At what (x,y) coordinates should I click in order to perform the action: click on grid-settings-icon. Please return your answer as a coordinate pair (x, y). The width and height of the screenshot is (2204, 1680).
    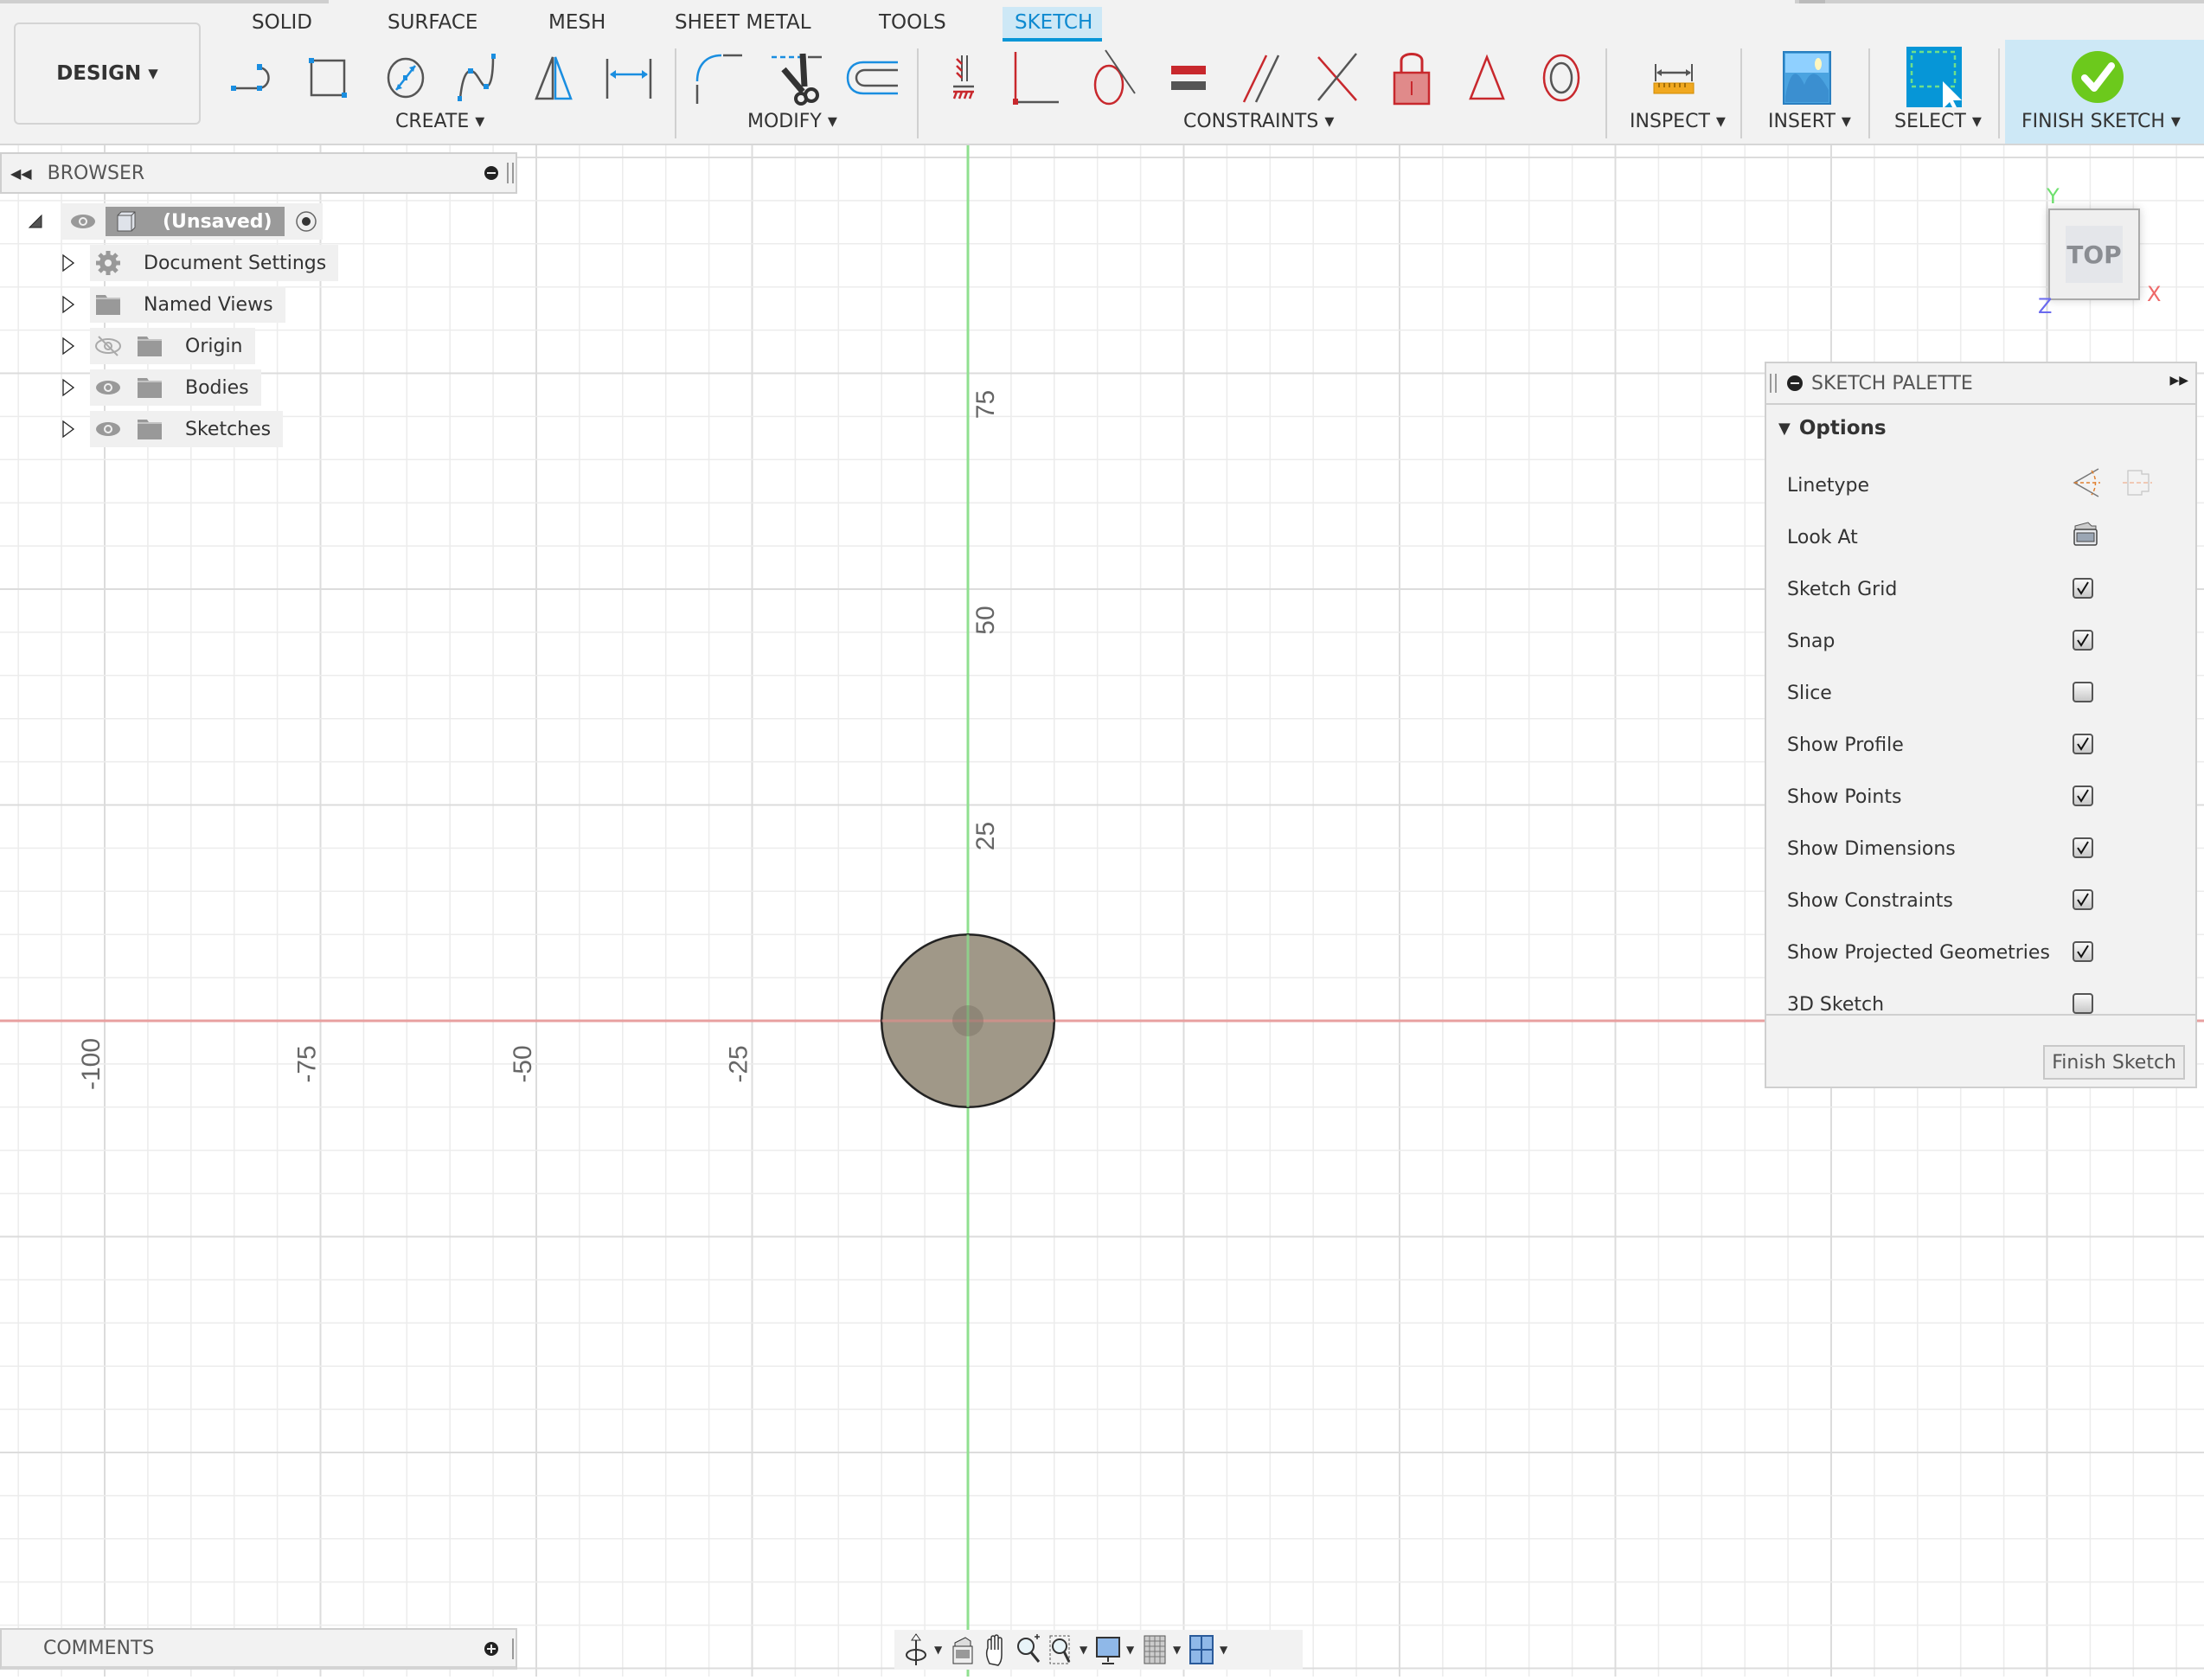
    Looking at the image, I should click on (1154, 1649).